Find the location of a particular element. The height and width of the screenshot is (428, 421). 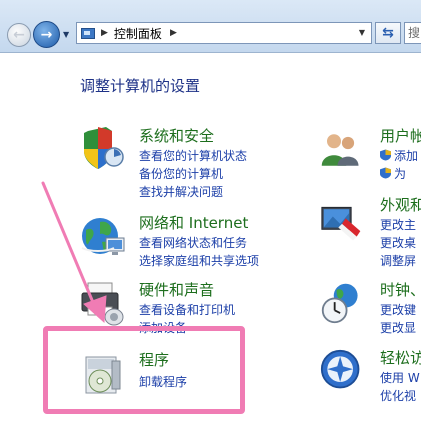

link-use-windows-suggestions: 使用 W is located at coordinates (400, 377).